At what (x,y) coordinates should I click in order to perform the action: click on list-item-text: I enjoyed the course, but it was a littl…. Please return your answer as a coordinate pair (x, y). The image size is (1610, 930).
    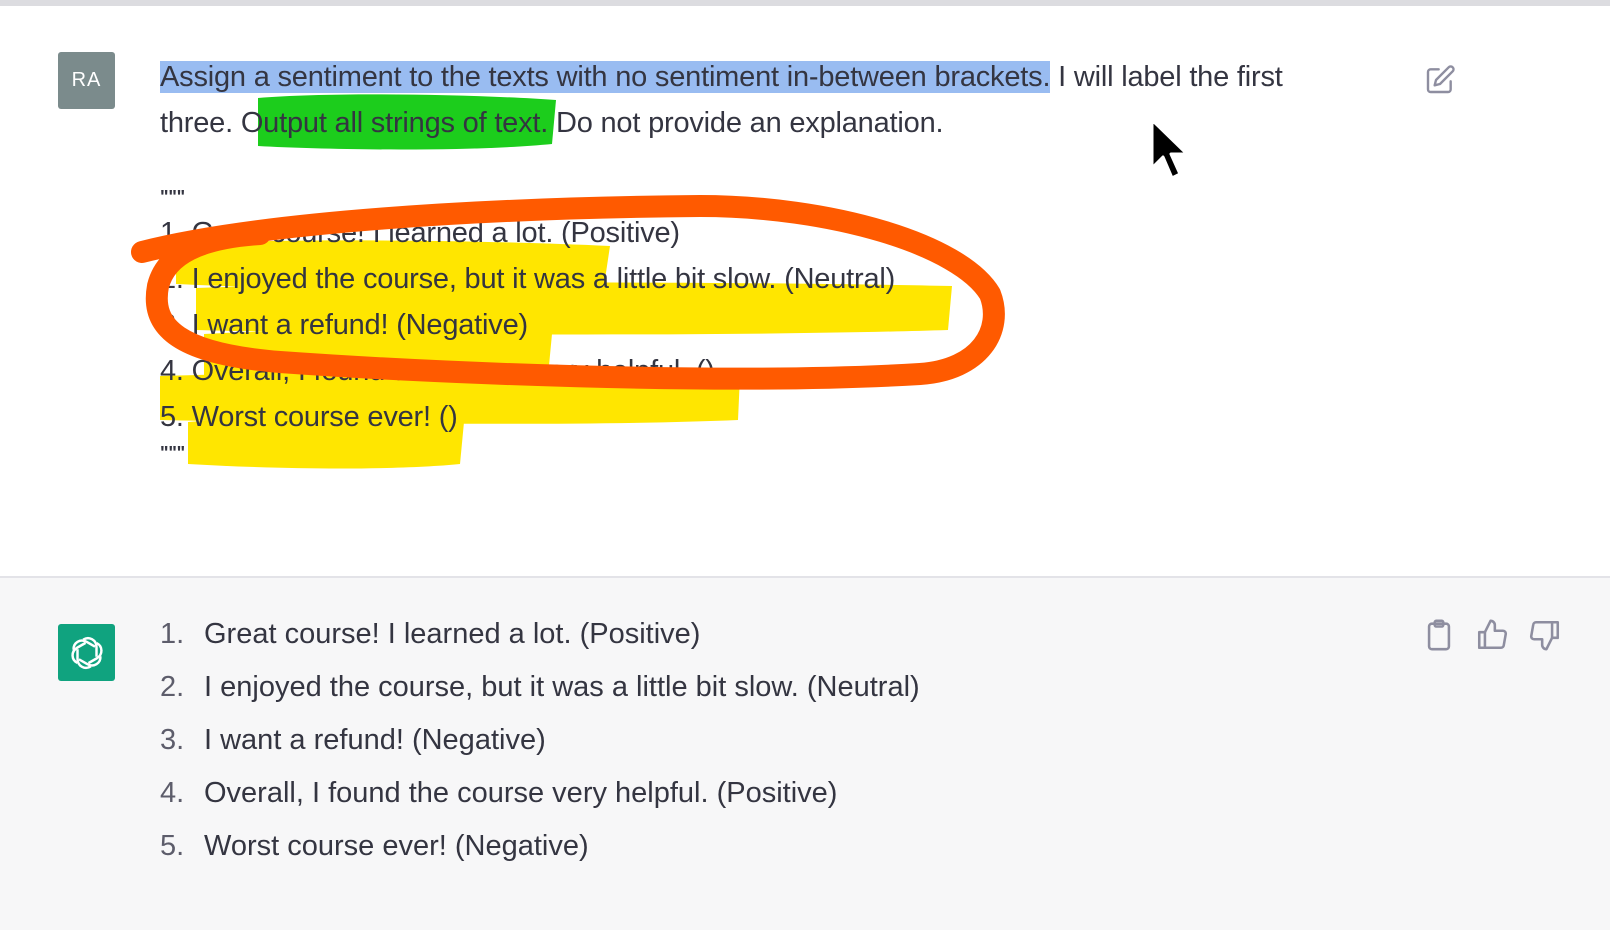
    Looking at the image, I should click on (562, 687).